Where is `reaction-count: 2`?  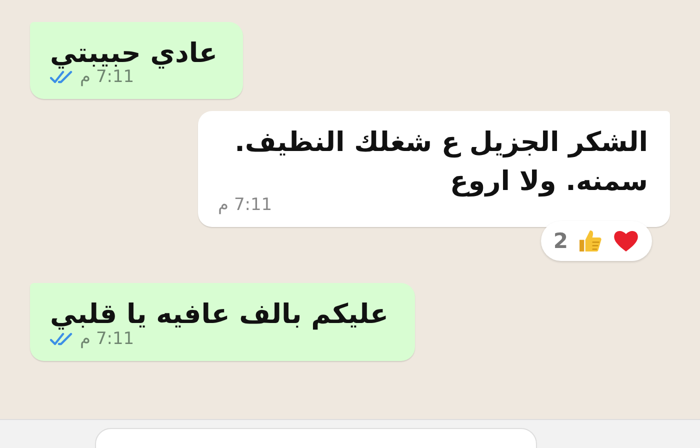 reaction-count: 2 is located at coordinates (560, 241).